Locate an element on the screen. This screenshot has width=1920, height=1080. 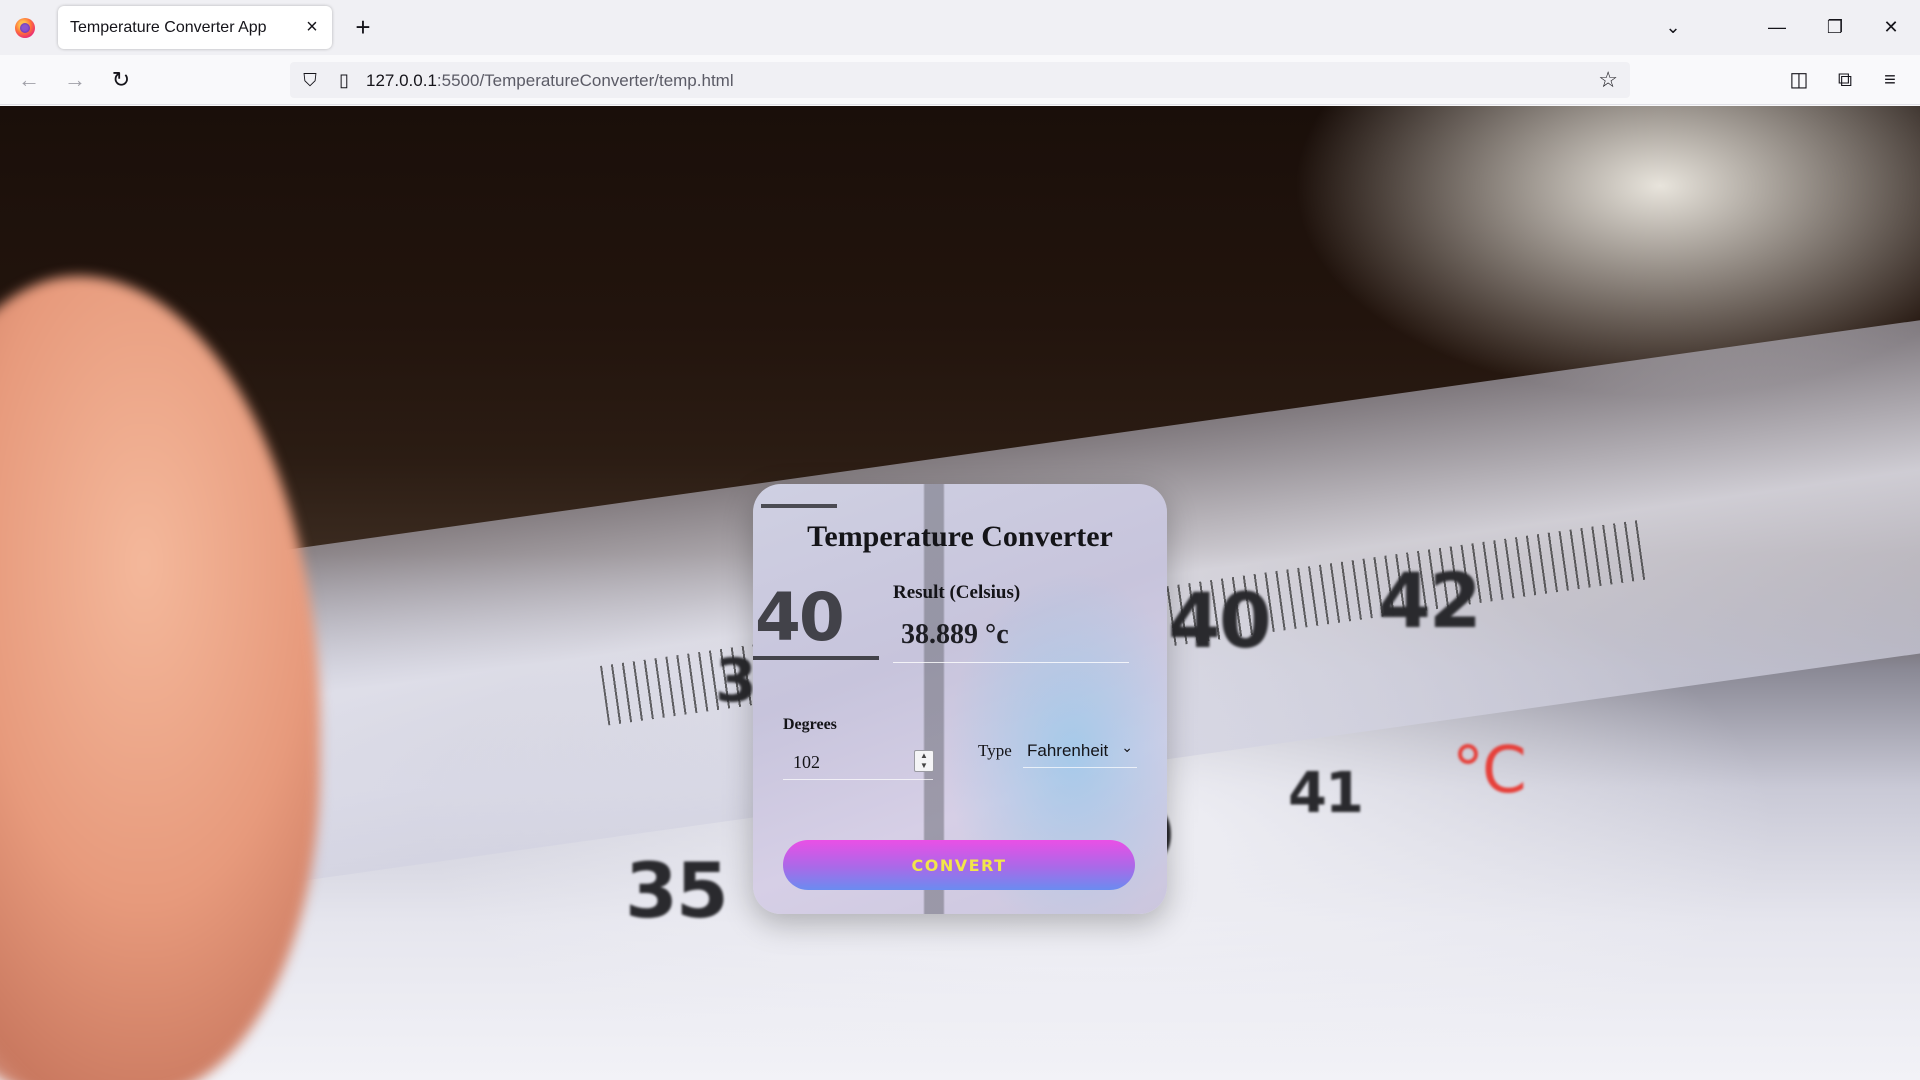
tab-close-icon: × is located at coordinates (312, 27).